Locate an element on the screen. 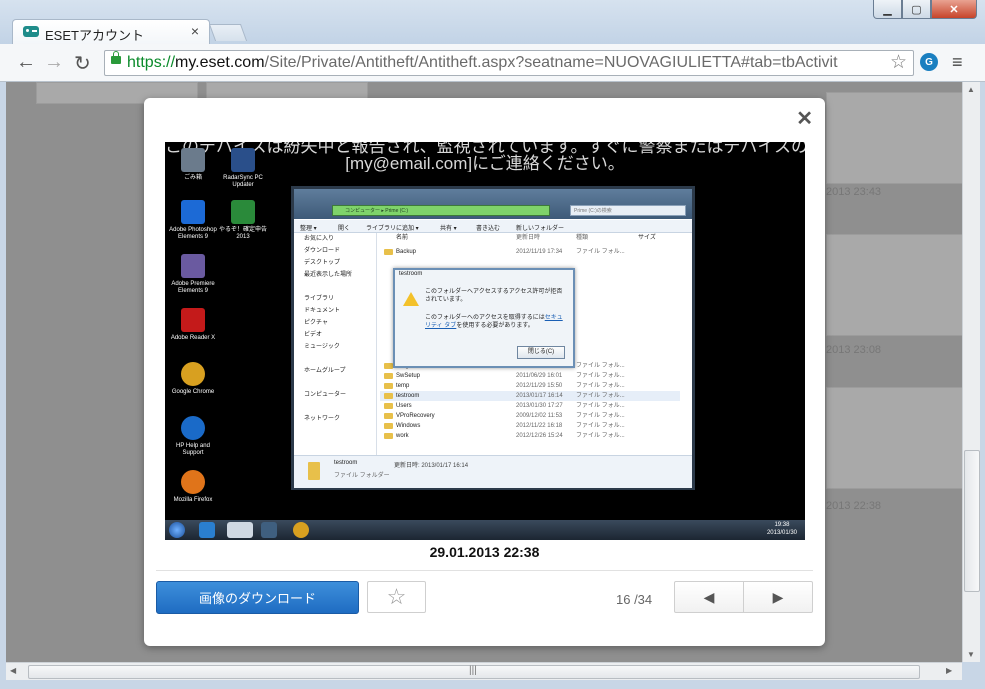 The width and height of the screenshot is (985, 689). adobe-reader-icon is located at coordinates (193, 320).